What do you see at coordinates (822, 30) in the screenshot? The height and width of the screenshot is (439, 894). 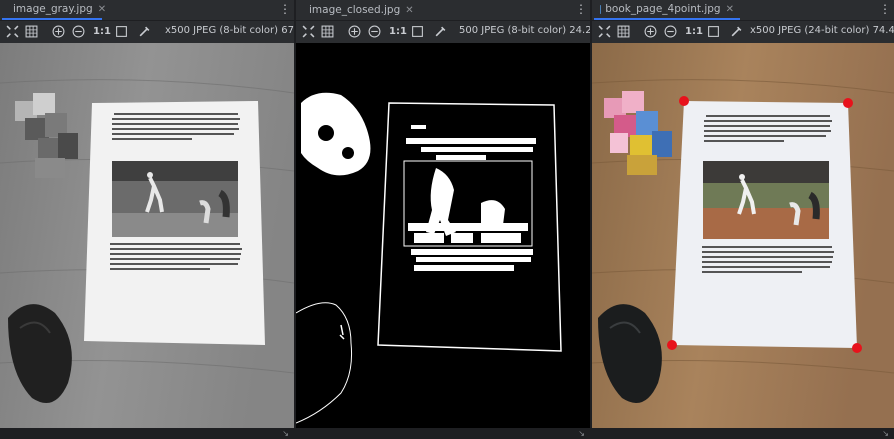 I see `image-info: x500 JPEG (24-bit color) 74.41 kB` at bounding box center [822, 30].